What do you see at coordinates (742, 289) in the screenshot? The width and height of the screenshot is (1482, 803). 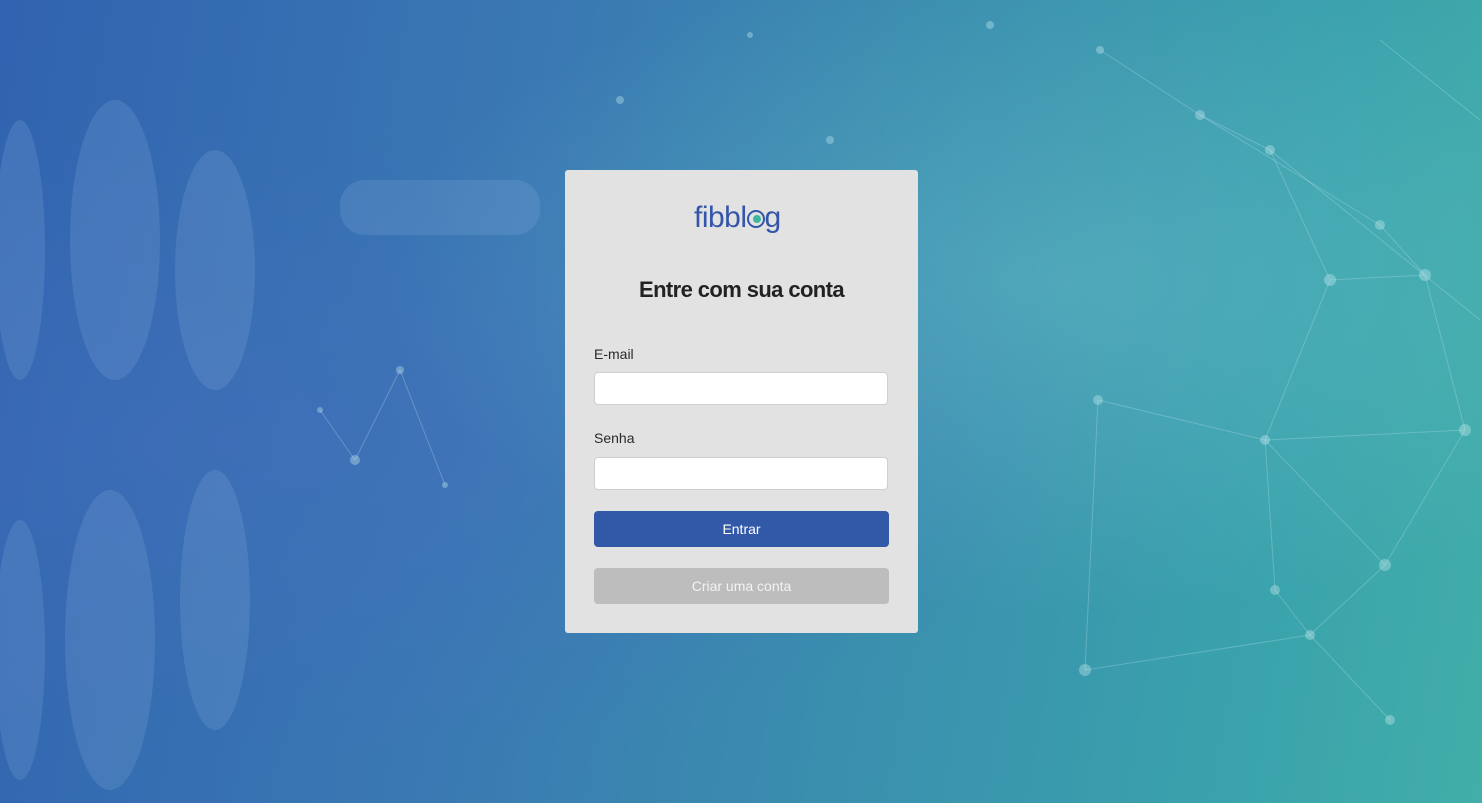 I see `page-title: Entre com sua conta` at bounding box center [742, 289].